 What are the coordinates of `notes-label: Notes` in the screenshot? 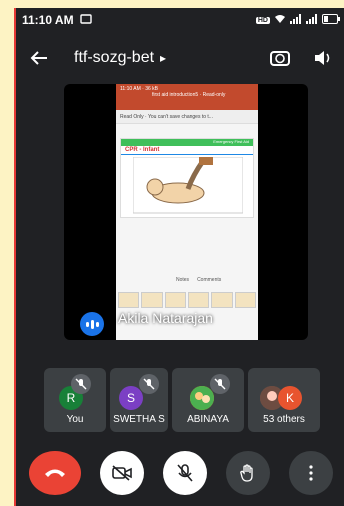 It's located at (183, 280).